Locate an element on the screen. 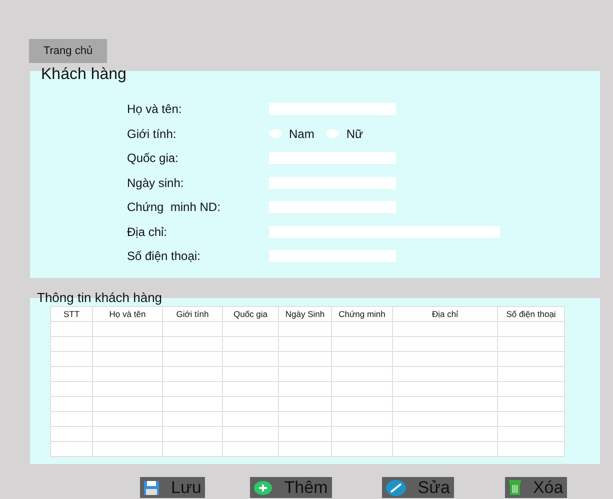  column-header: Địa chỉ is located at coordinates (445, 314).